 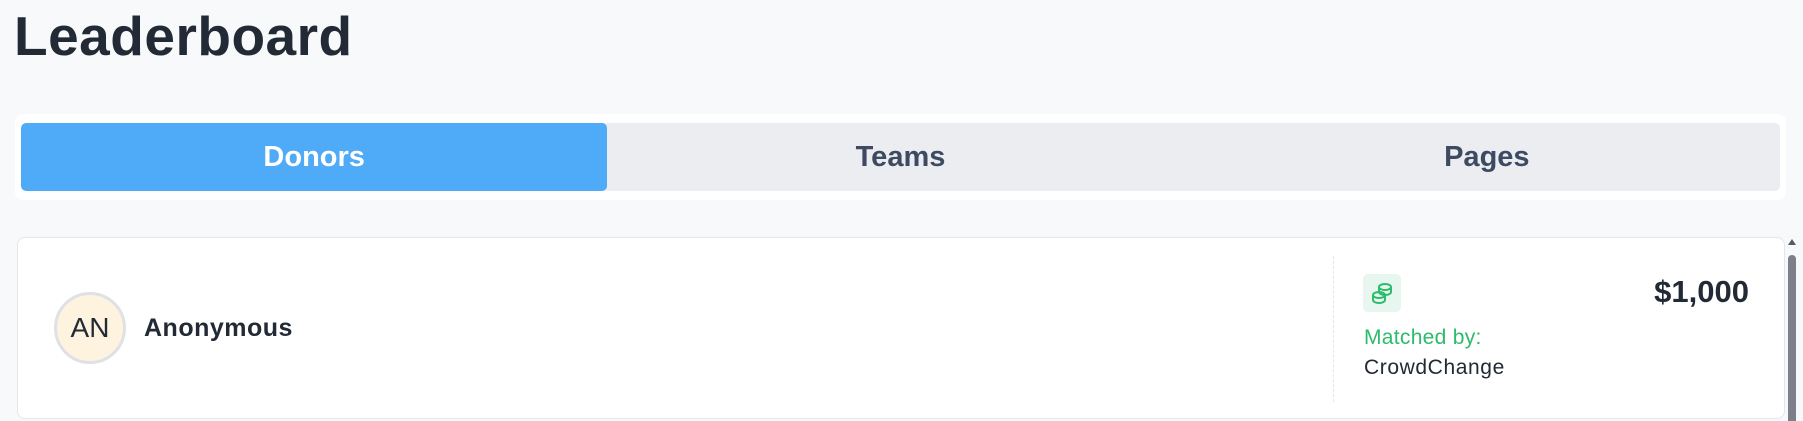 What do you see at coordinates (90, 328) in the screenshot?
I see `avatar: AN` at bounding box center [90, 328].